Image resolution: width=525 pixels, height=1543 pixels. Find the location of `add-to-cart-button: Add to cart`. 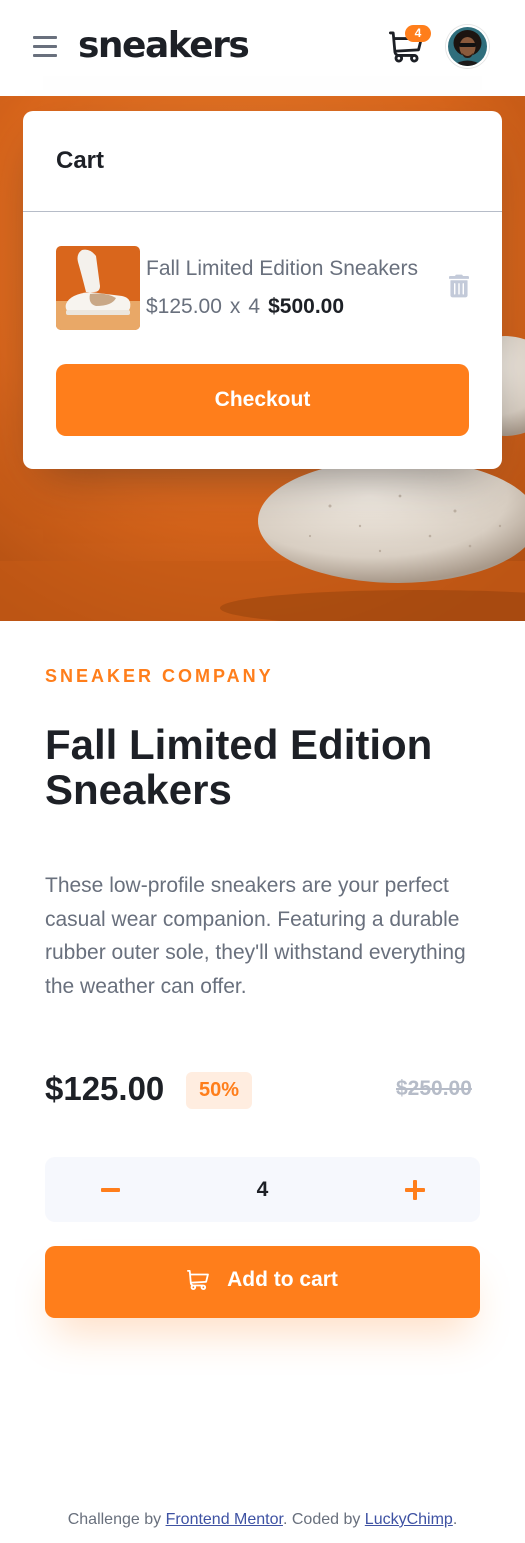

add-to-cart-button: Add to cart is located at coordinates (262, 1282).